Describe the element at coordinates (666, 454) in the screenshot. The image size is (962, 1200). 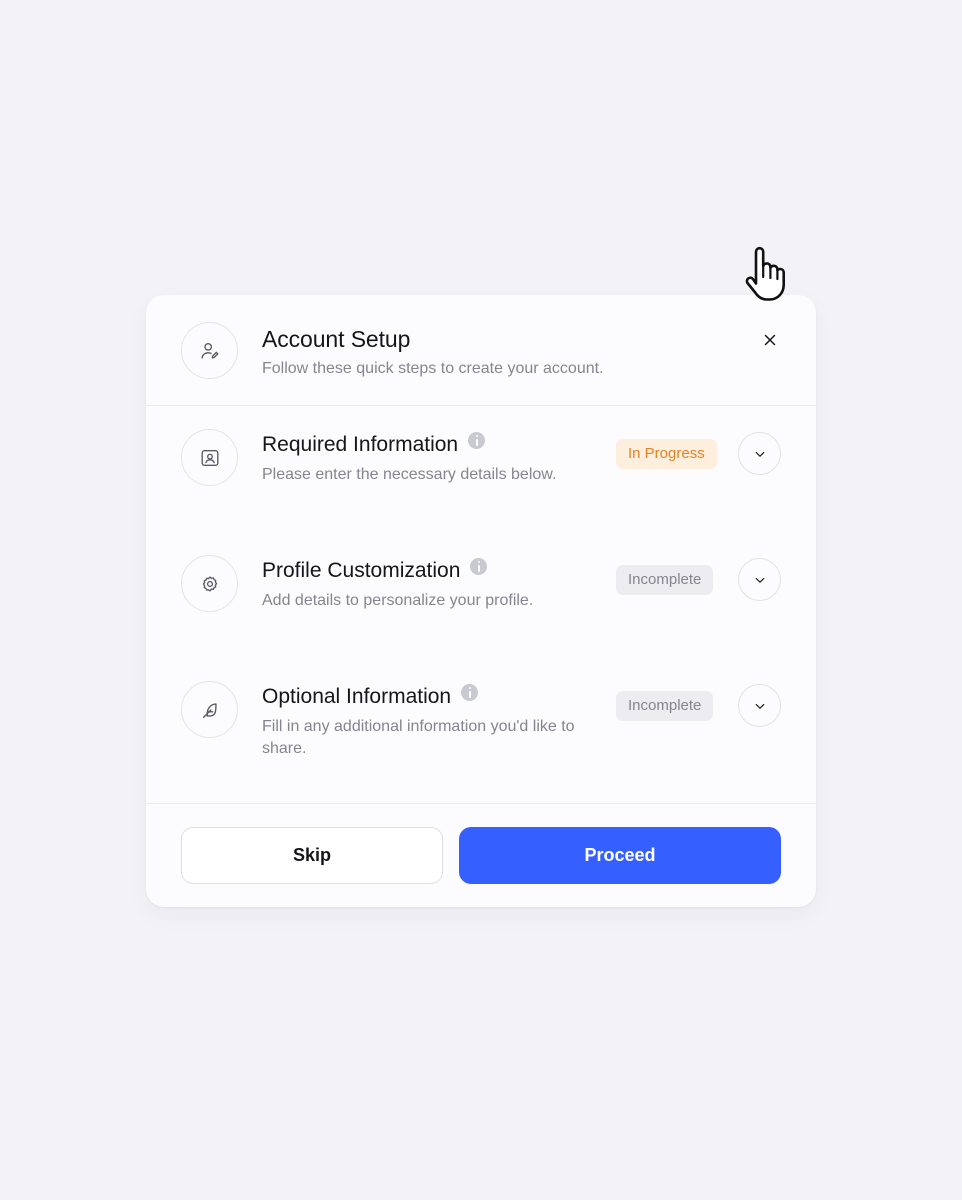
I see `status-badge: In Progress` at that location.